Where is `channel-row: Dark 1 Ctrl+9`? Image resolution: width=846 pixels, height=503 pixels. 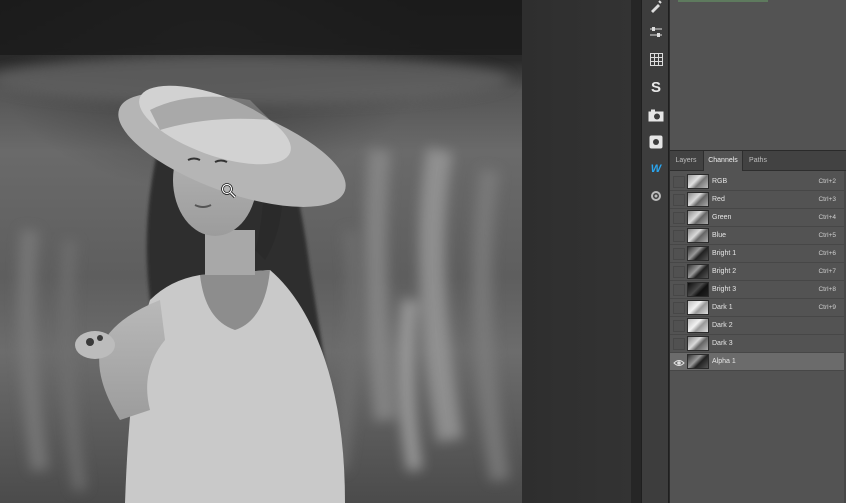 channel-row: Dark 1 Ctrl+9 is located at coordinates (758, 308).